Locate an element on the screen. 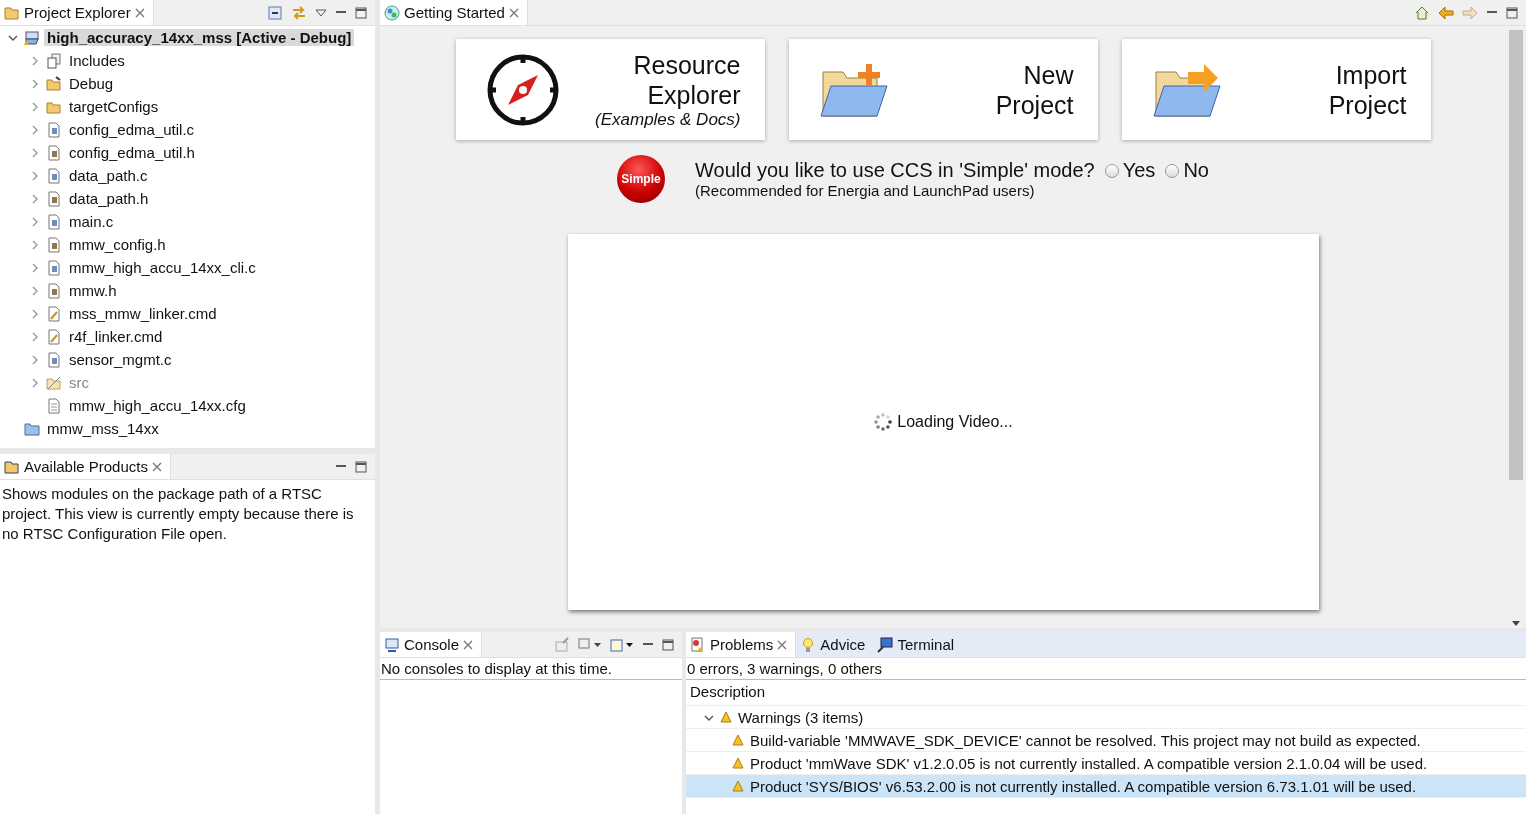 The width and height of the screenshot is (1526, 814). collapse-all-icon is located at coordinates (275, 12).